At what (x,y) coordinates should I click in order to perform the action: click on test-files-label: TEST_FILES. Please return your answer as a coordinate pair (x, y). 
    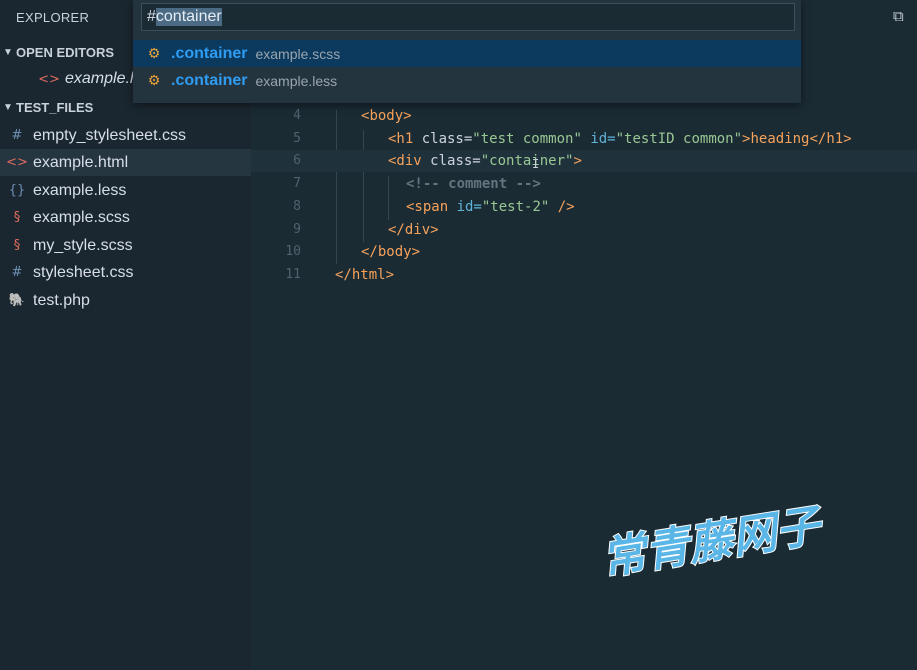
    Looking at the image, I should click on (55, 107).